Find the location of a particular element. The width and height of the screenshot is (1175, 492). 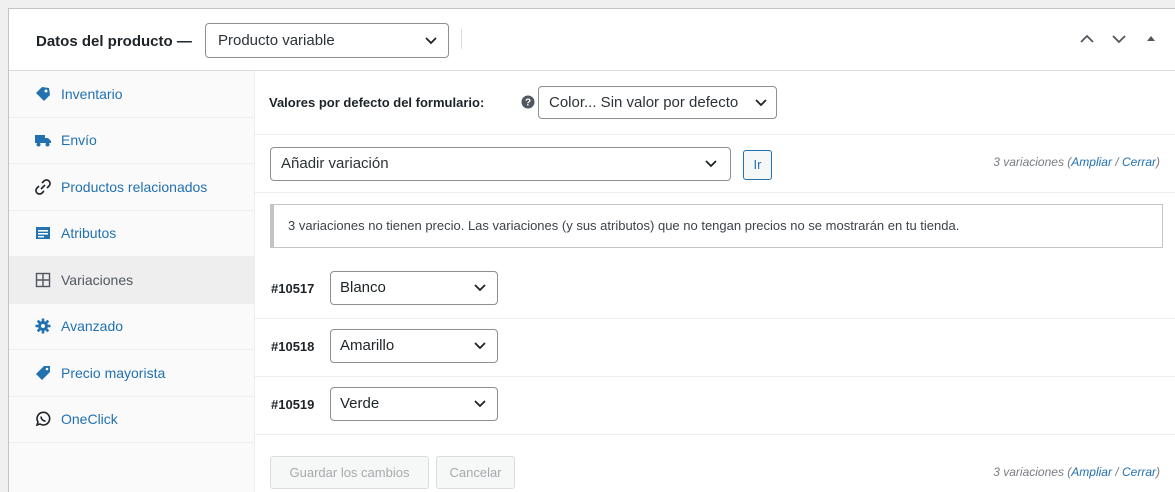

help-icon: ? is located at coordinates (528, 102).